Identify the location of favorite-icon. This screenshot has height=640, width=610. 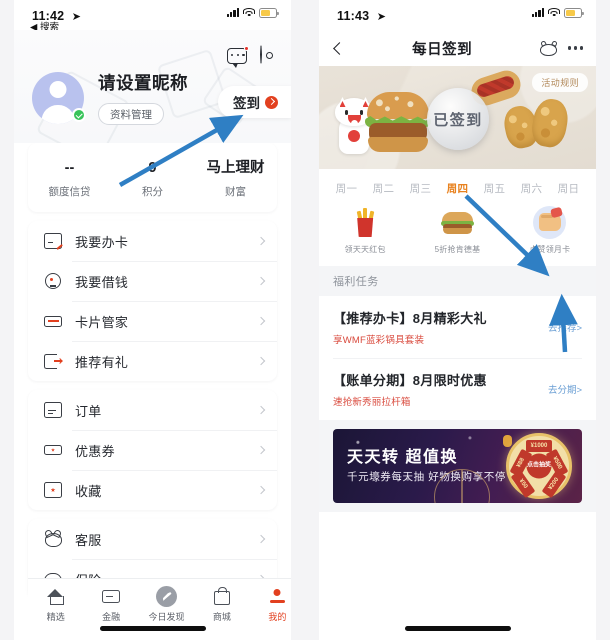
(53, 490).